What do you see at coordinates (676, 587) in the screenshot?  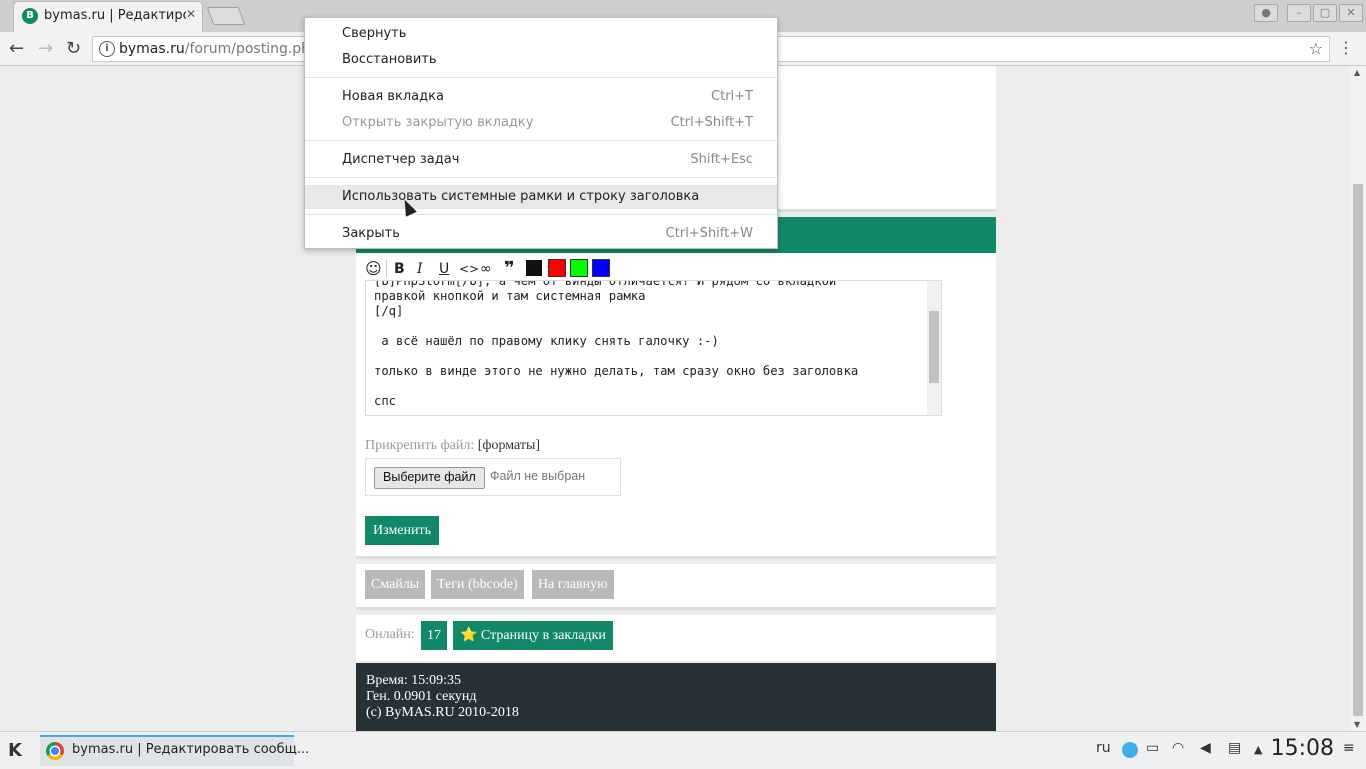 I see `links-card: Смайлы Теги (bbcode) На главную` at bounding box center [676, 587].